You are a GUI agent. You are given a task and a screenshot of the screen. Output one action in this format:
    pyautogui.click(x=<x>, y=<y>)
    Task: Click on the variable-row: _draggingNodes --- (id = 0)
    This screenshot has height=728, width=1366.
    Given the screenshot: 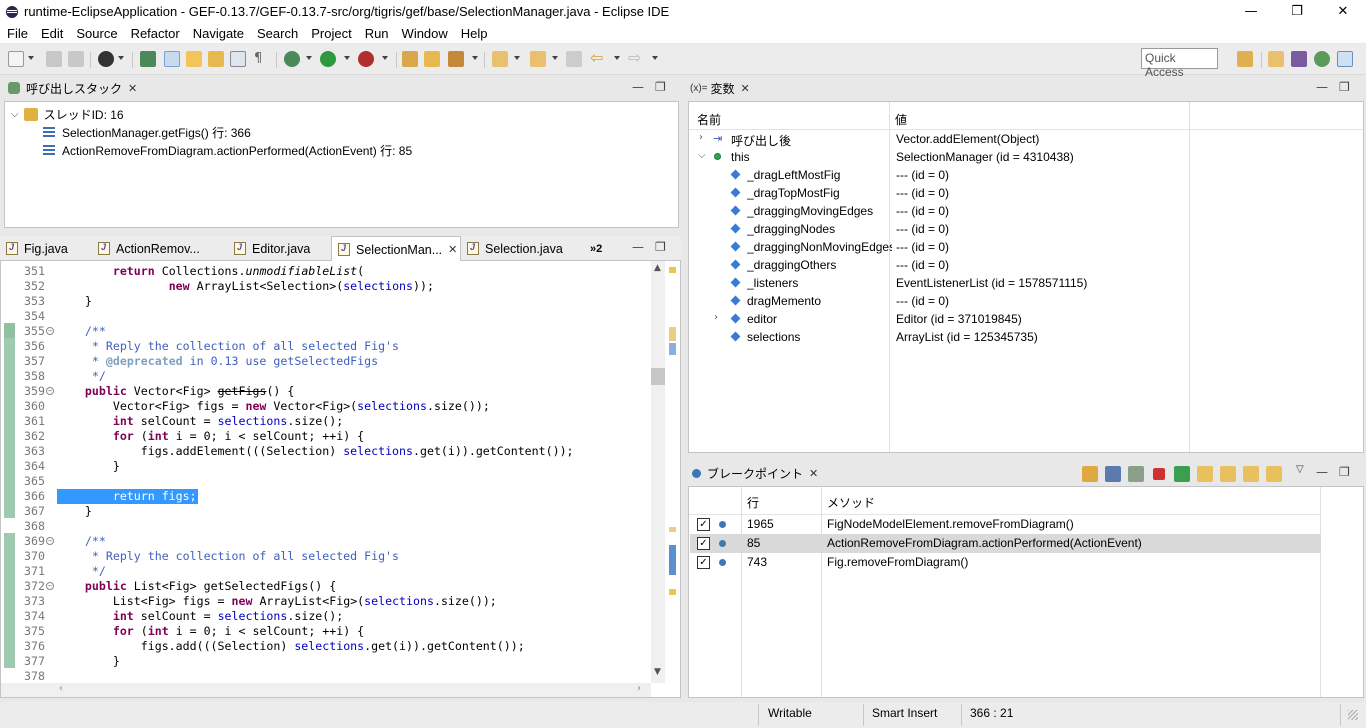 What is the action you would take?
    pyautogui.click(x=1024, y=229)
    